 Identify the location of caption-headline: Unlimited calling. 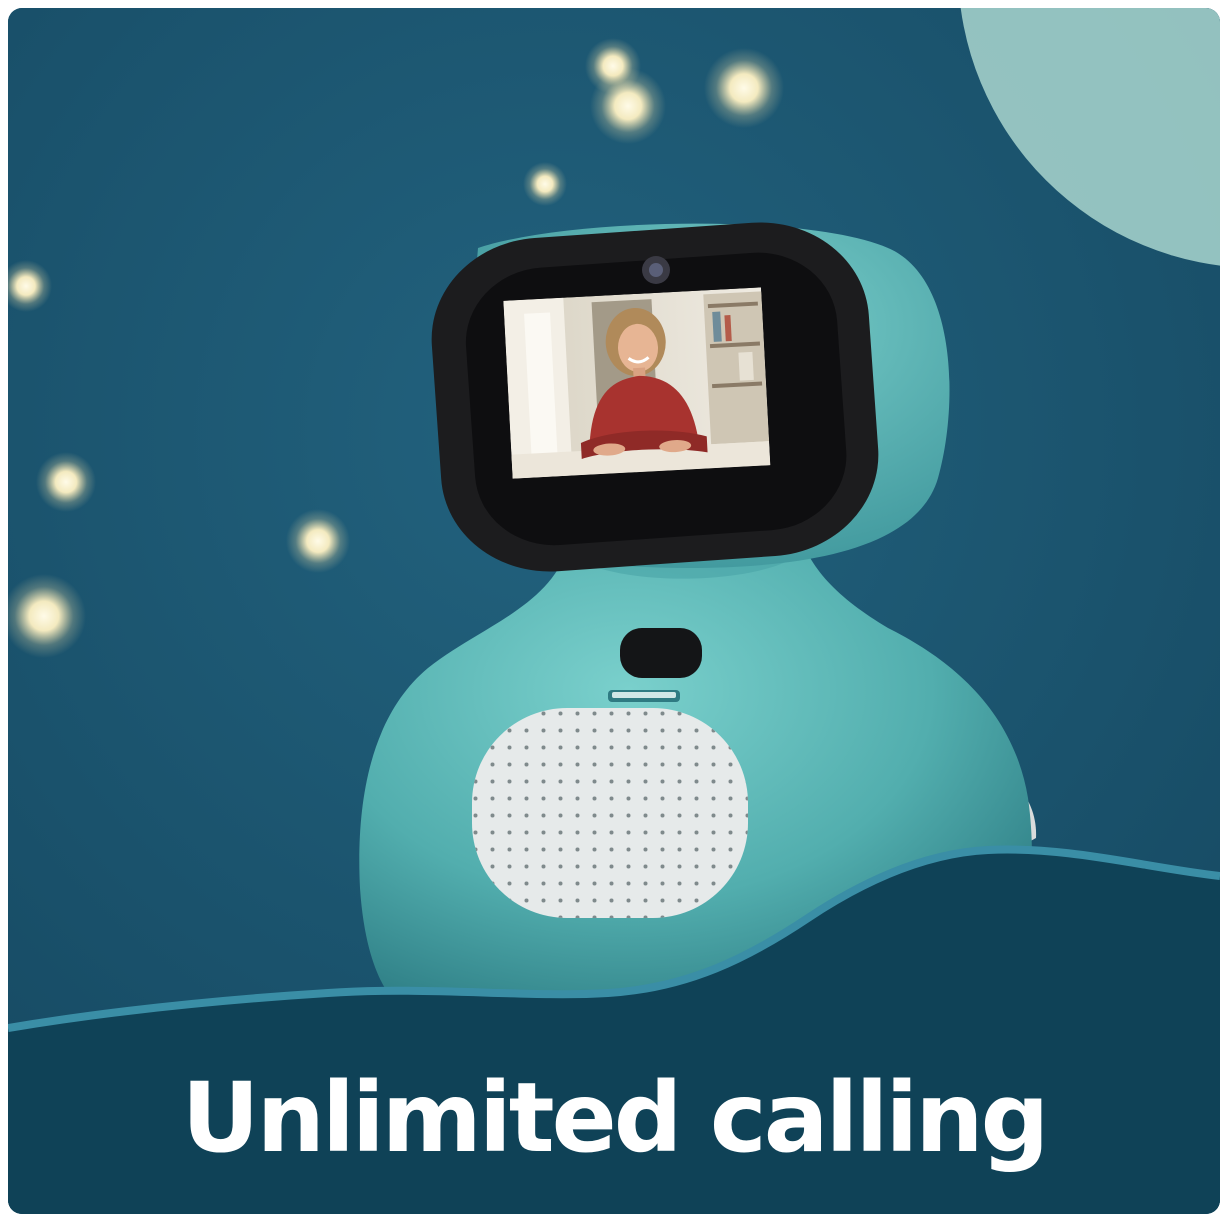
(615, 1118).